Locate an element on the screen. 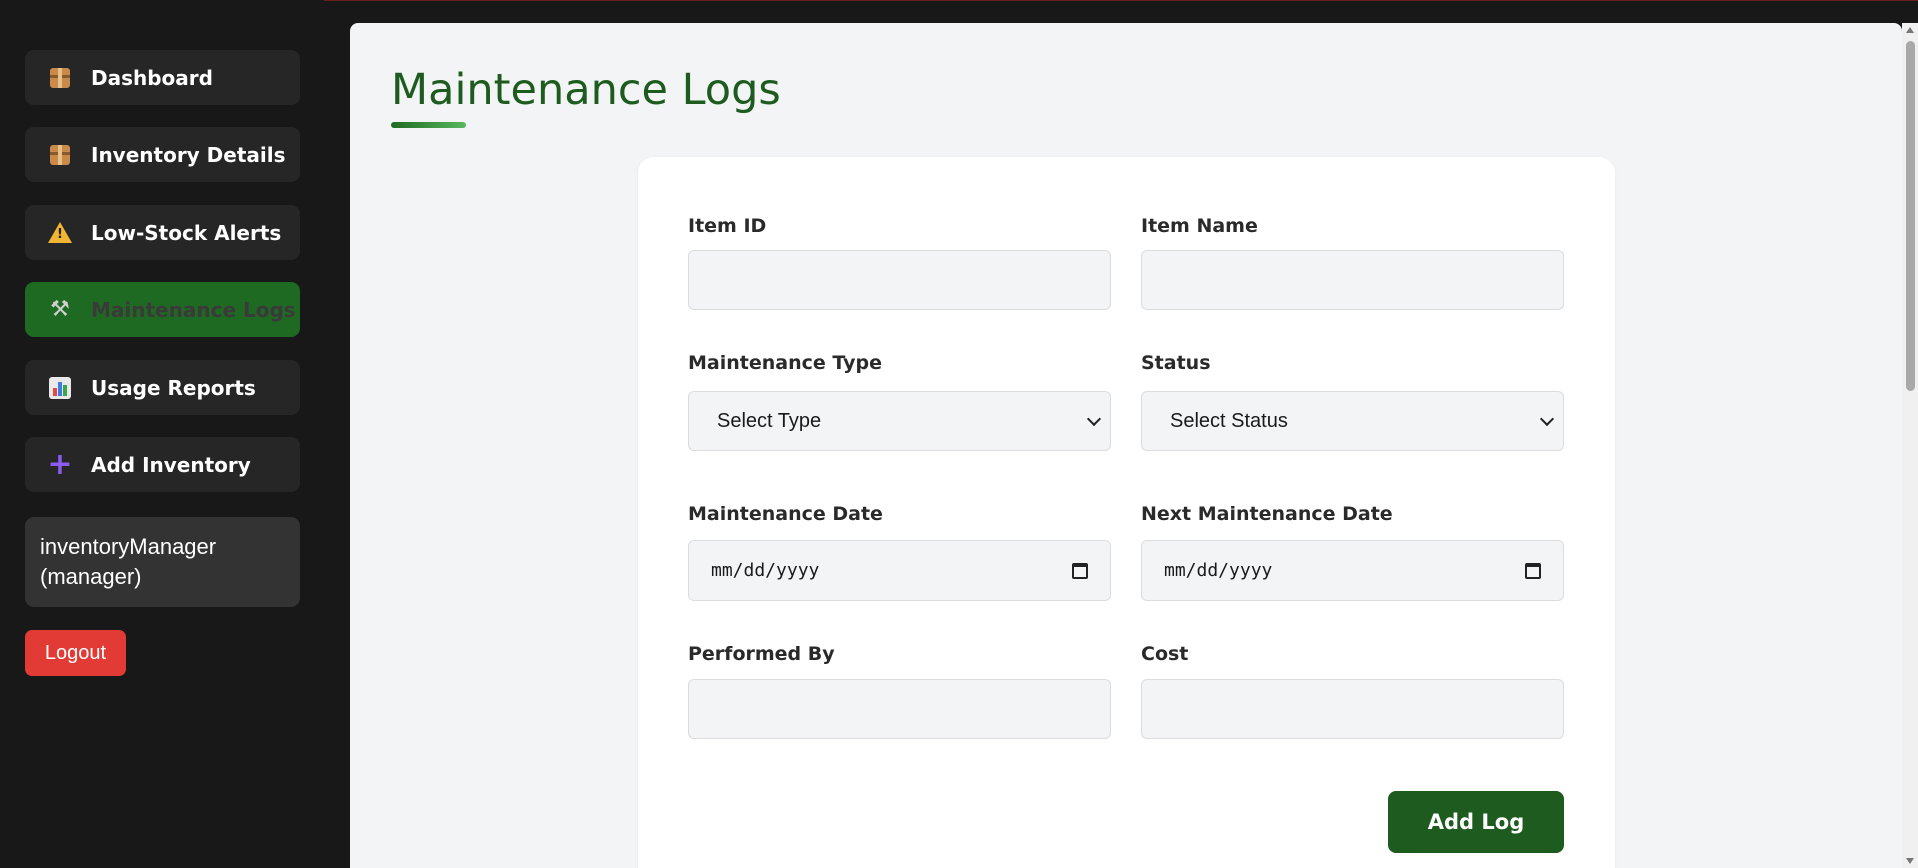  status-select: Select Status is located at coordinates (1352, 421).